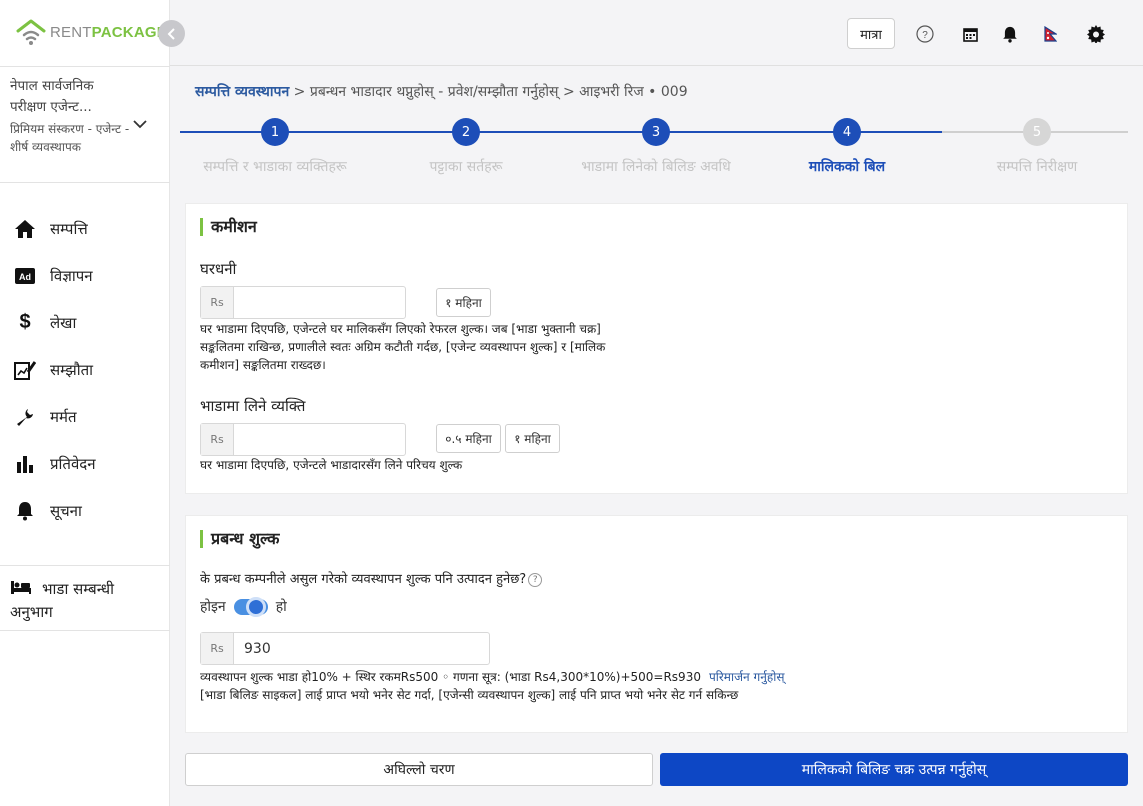  What do you see at coordinates (255, 606) in the screenshot?
I see `toggle-knob` at bounding box center [255, 606].